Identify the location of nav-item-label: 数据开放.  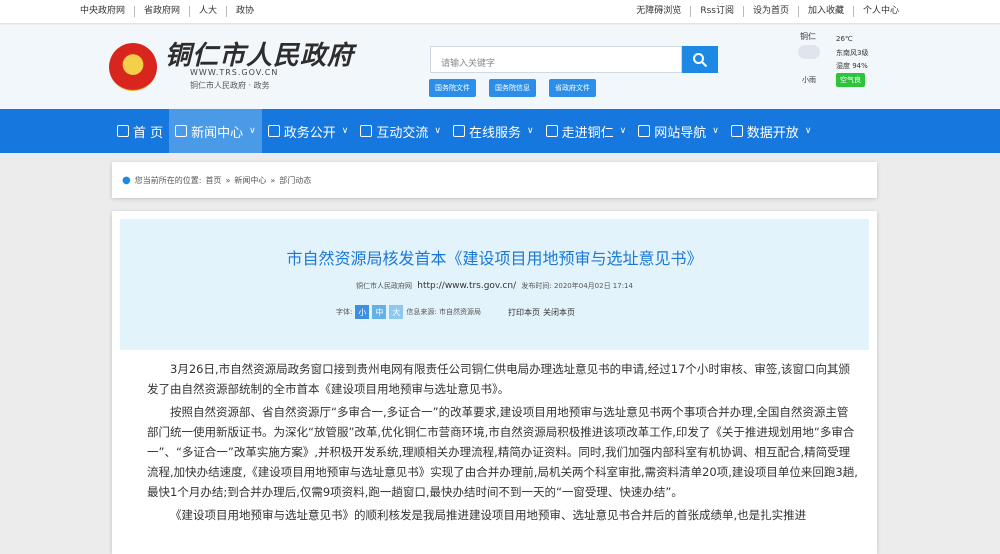
(772, 133).